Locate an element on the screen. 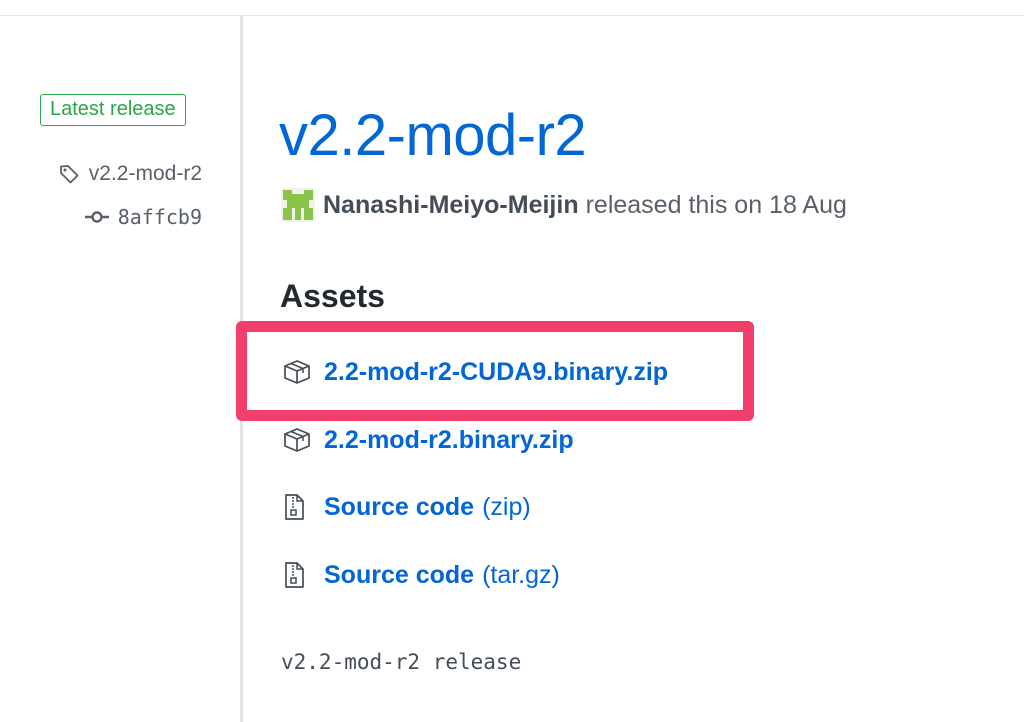 The width and height of the screenshot is (1024, 722). package-icon is located at coordinates (297, 440).